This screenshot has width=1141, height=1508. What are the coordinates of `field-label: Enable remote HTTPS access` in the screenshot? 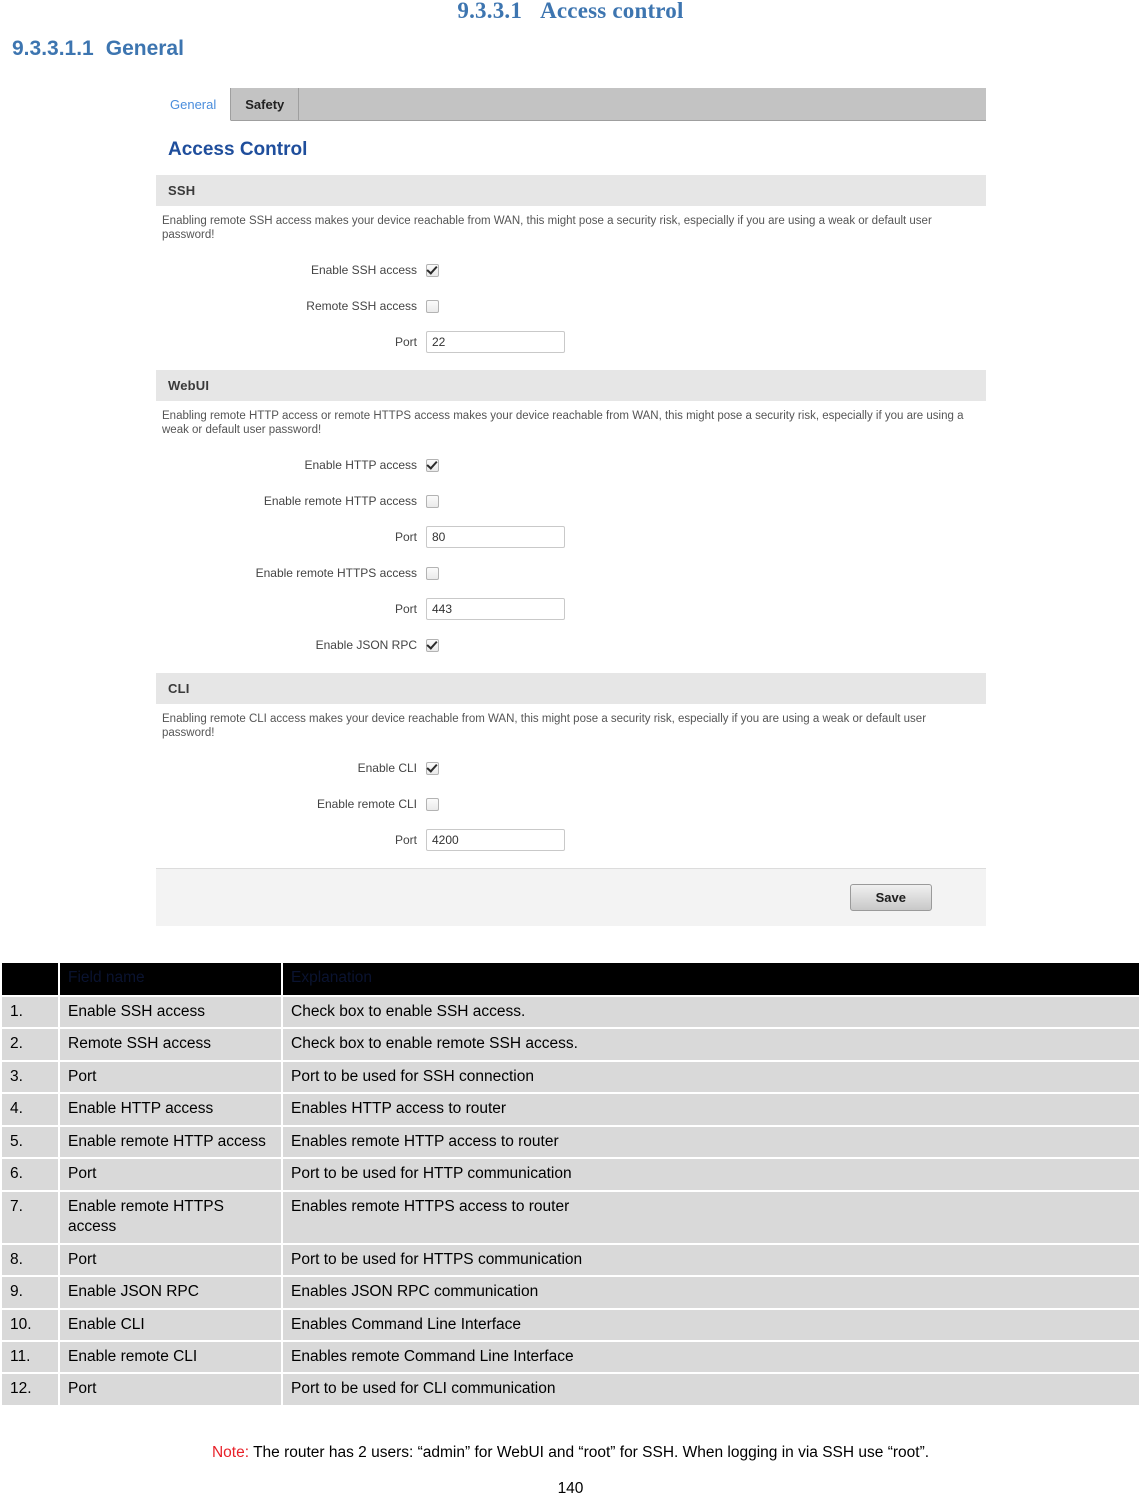 It's located at (336, 573).